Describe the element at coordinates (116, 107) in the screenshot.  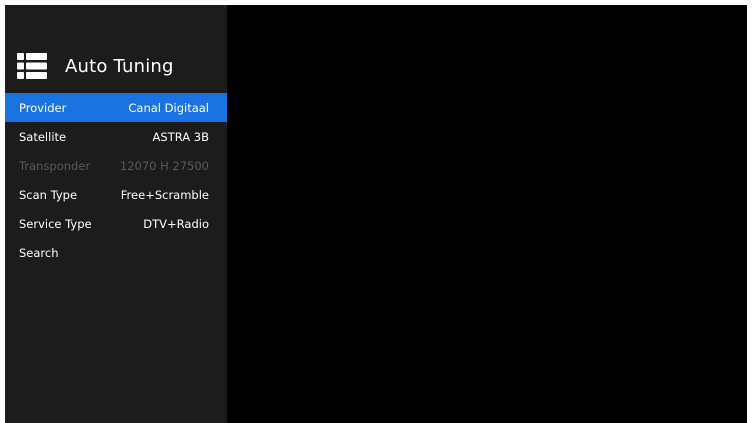
I see `menu-item-provider: Provider Canal Digitaal` at that location.